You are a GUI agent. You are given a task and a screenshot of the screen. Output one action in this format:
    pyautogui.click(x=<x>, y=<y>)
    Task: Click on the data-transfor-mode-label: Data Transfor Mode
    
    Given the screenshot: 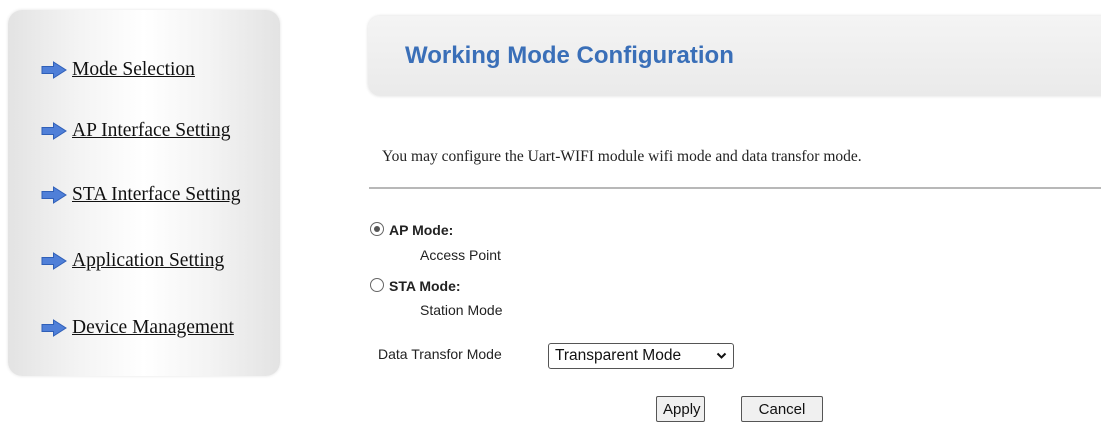 What is the action you would take?
    pyautogui.click(x=440, y=354)
    